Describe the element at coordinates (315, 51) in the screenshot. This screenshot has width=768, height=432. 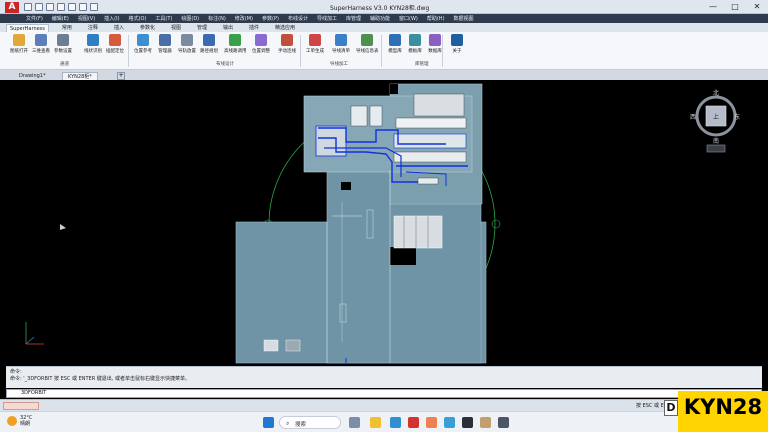
I see `ribbon-button-label: 工单生成` at that location.